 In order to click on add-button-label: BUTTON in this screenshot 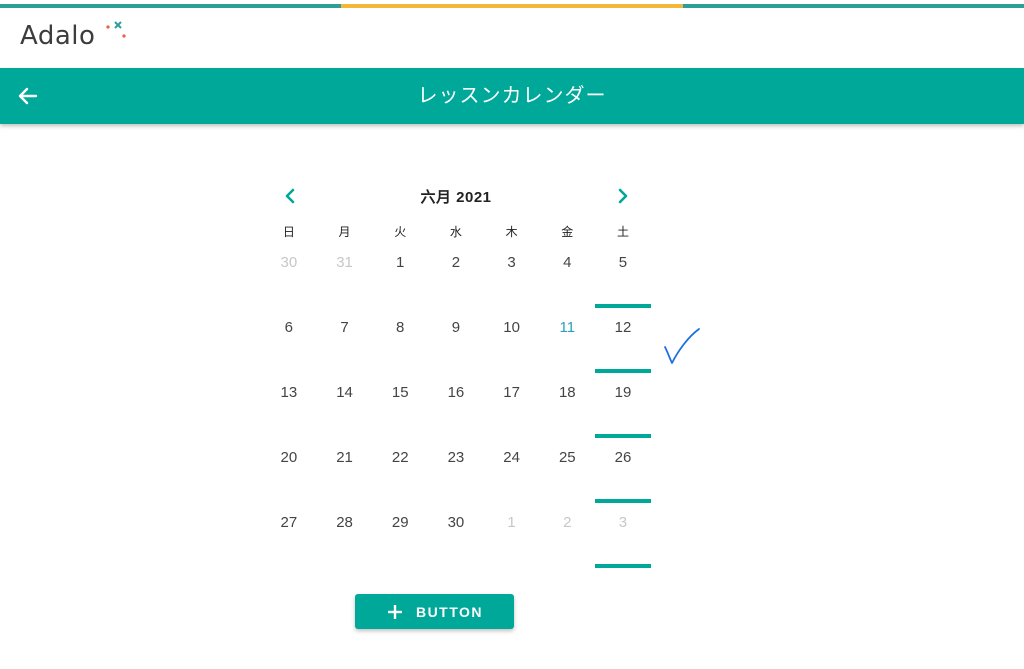, I will do `click(449, 611)`.